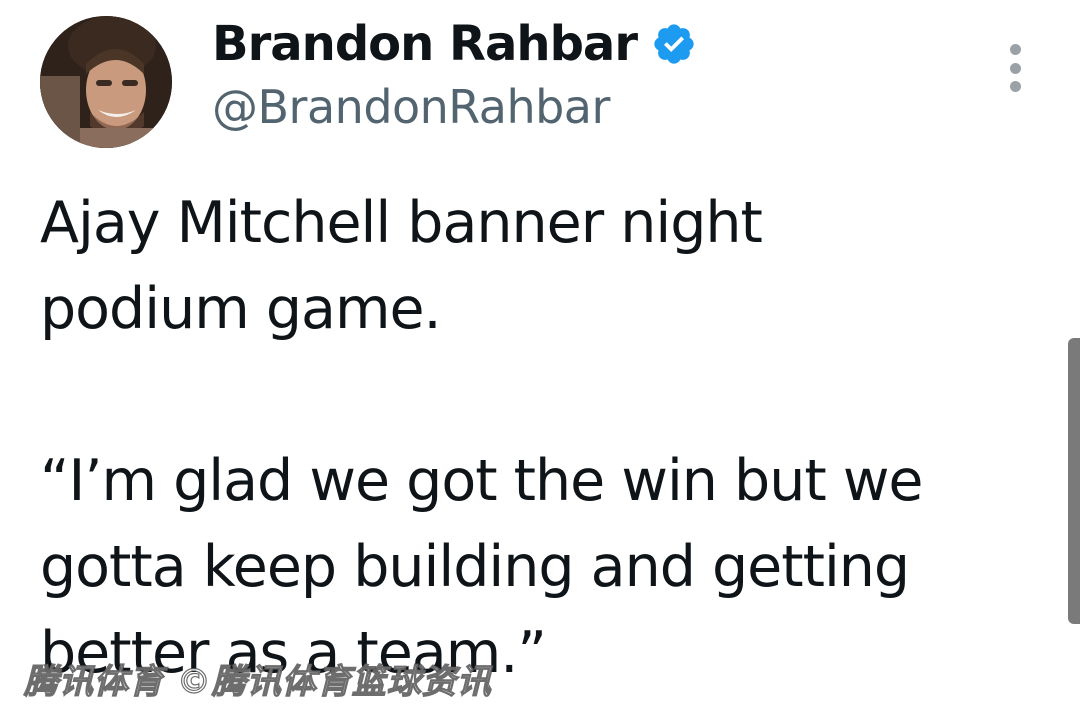 The height and width of the screenshot is (711, 1080). Describe the element at coordinates (411, 107) in the screenshot. I see `author-handle: @BrandonRahbar` at that location.